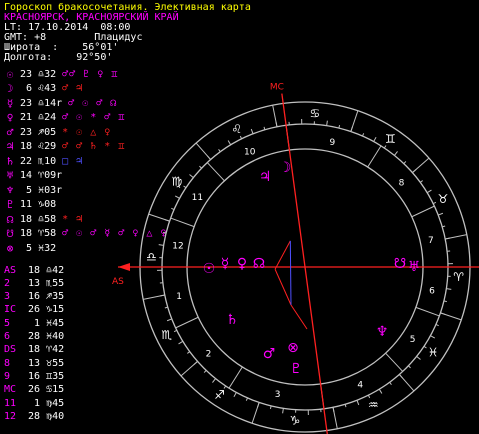  I want to click on planet-row: ☽ 6 ♌43 ♂ ♃, so click(43, 89).